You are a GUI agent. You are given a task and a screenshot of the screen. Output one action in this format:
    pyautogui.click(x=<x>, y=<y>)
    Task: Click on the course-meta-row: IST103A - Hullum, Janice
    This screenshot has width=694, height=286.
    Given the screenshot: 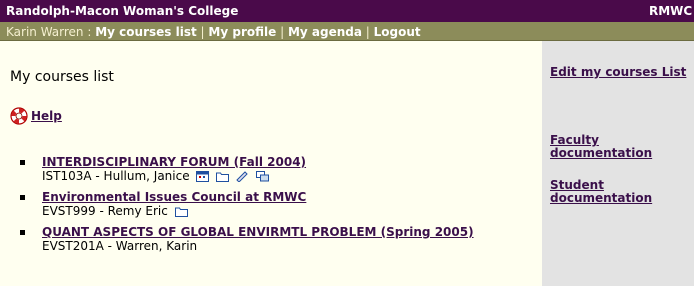 What is the action you would take?
    pyautogui.click(x=262, y=176)
    